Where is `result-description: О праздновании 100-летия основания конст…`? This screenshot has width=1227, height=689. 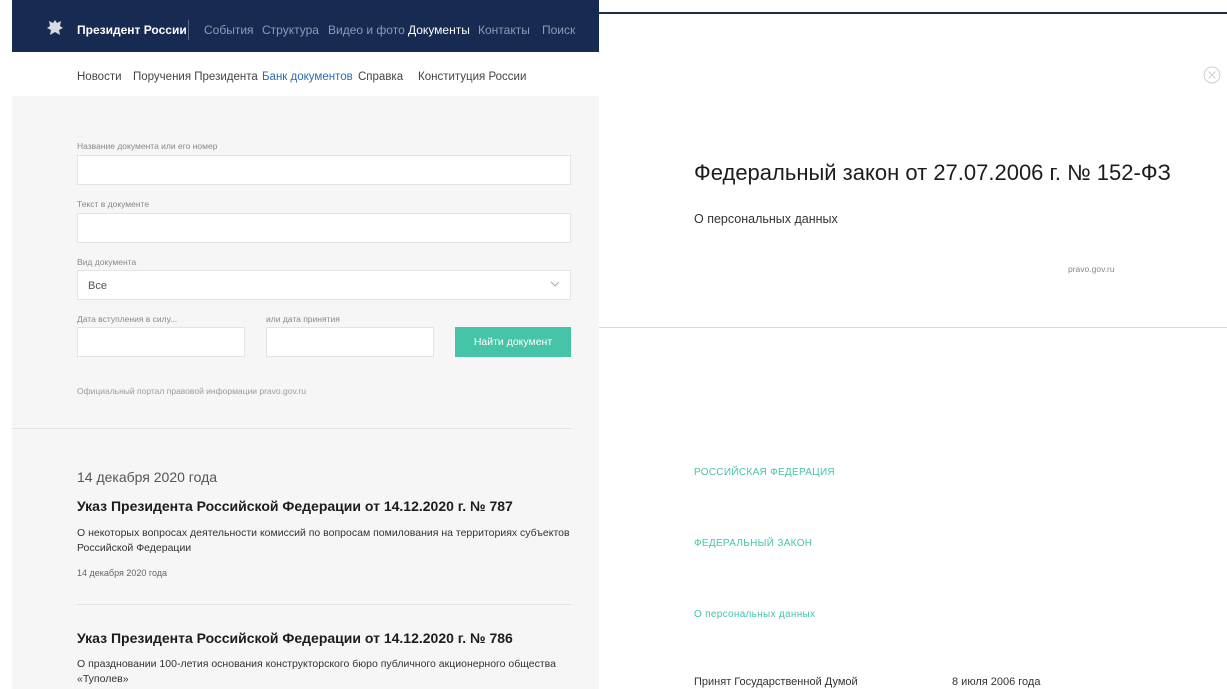
result-description: О праздновании 100-летия основания конст… is located at coordinates (316, 671).